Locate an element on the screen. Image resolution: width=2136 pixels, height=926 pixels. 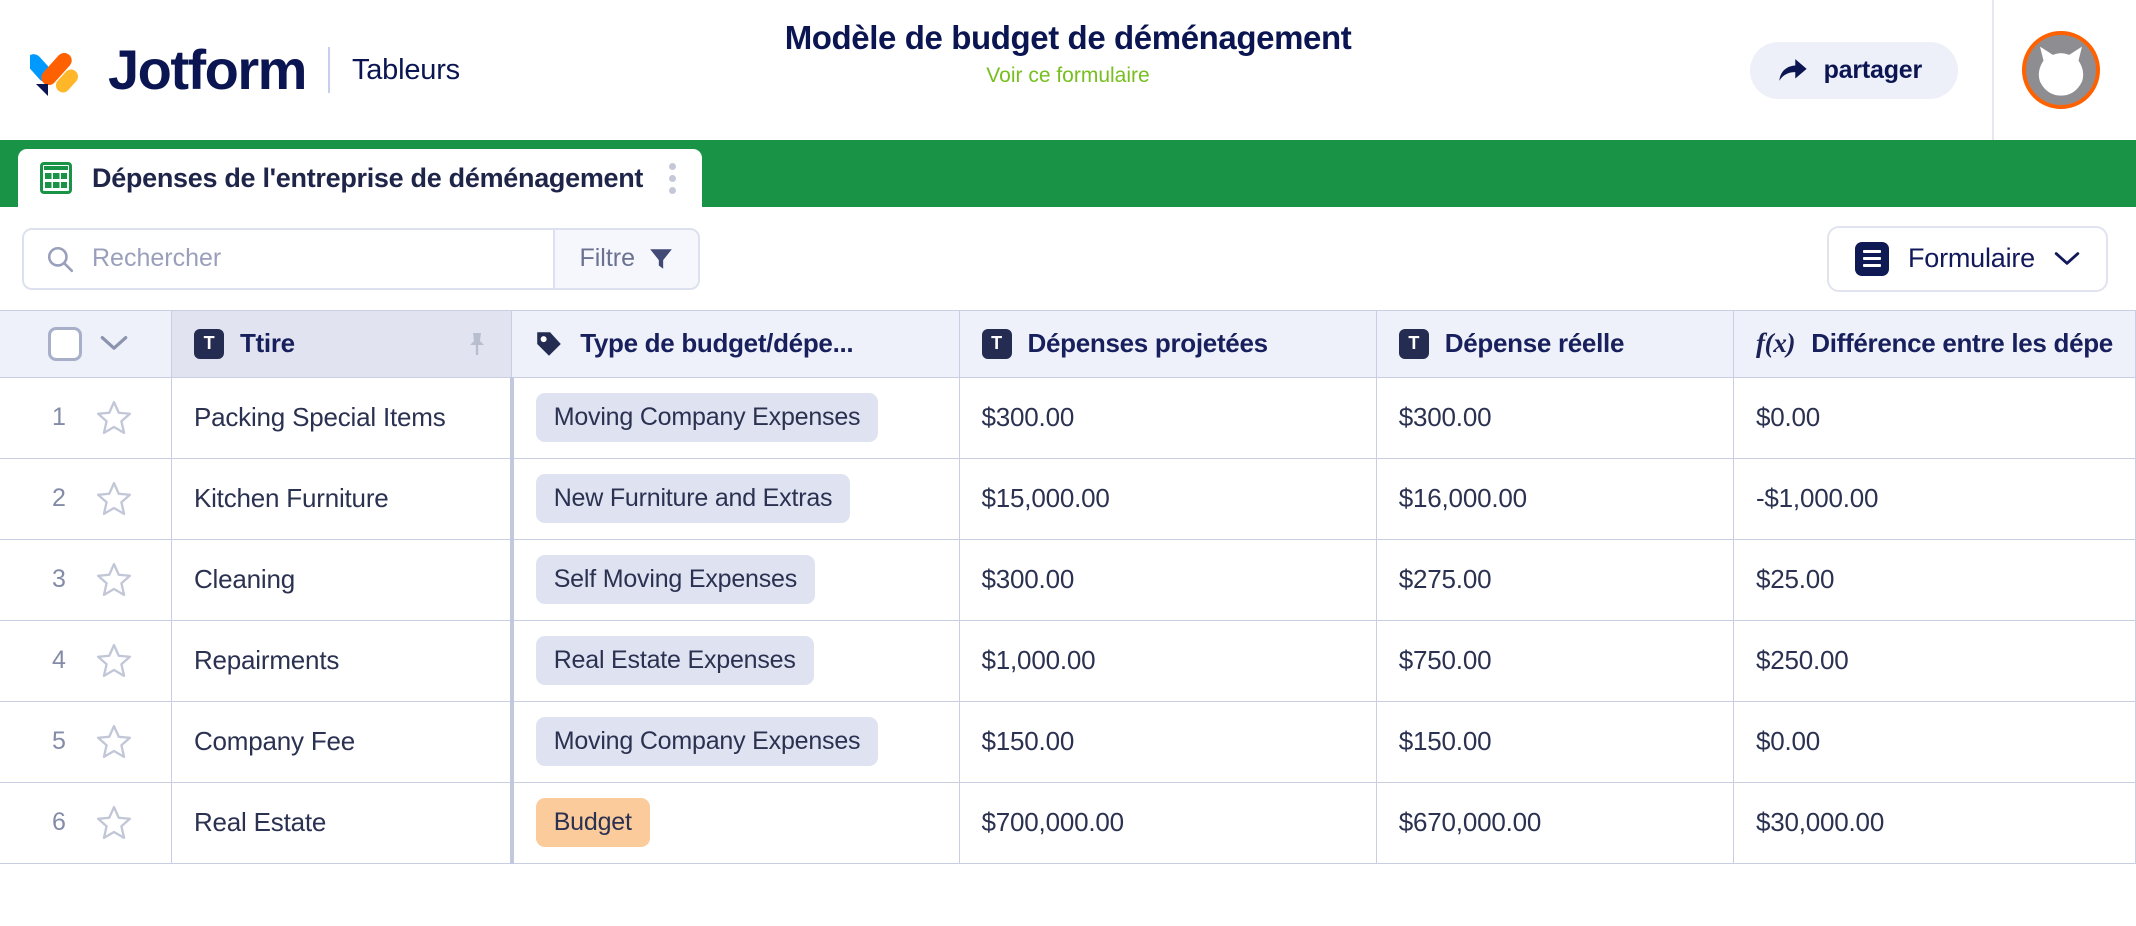
cell-projected: $150.00 is located at coordinates (1168, 742).